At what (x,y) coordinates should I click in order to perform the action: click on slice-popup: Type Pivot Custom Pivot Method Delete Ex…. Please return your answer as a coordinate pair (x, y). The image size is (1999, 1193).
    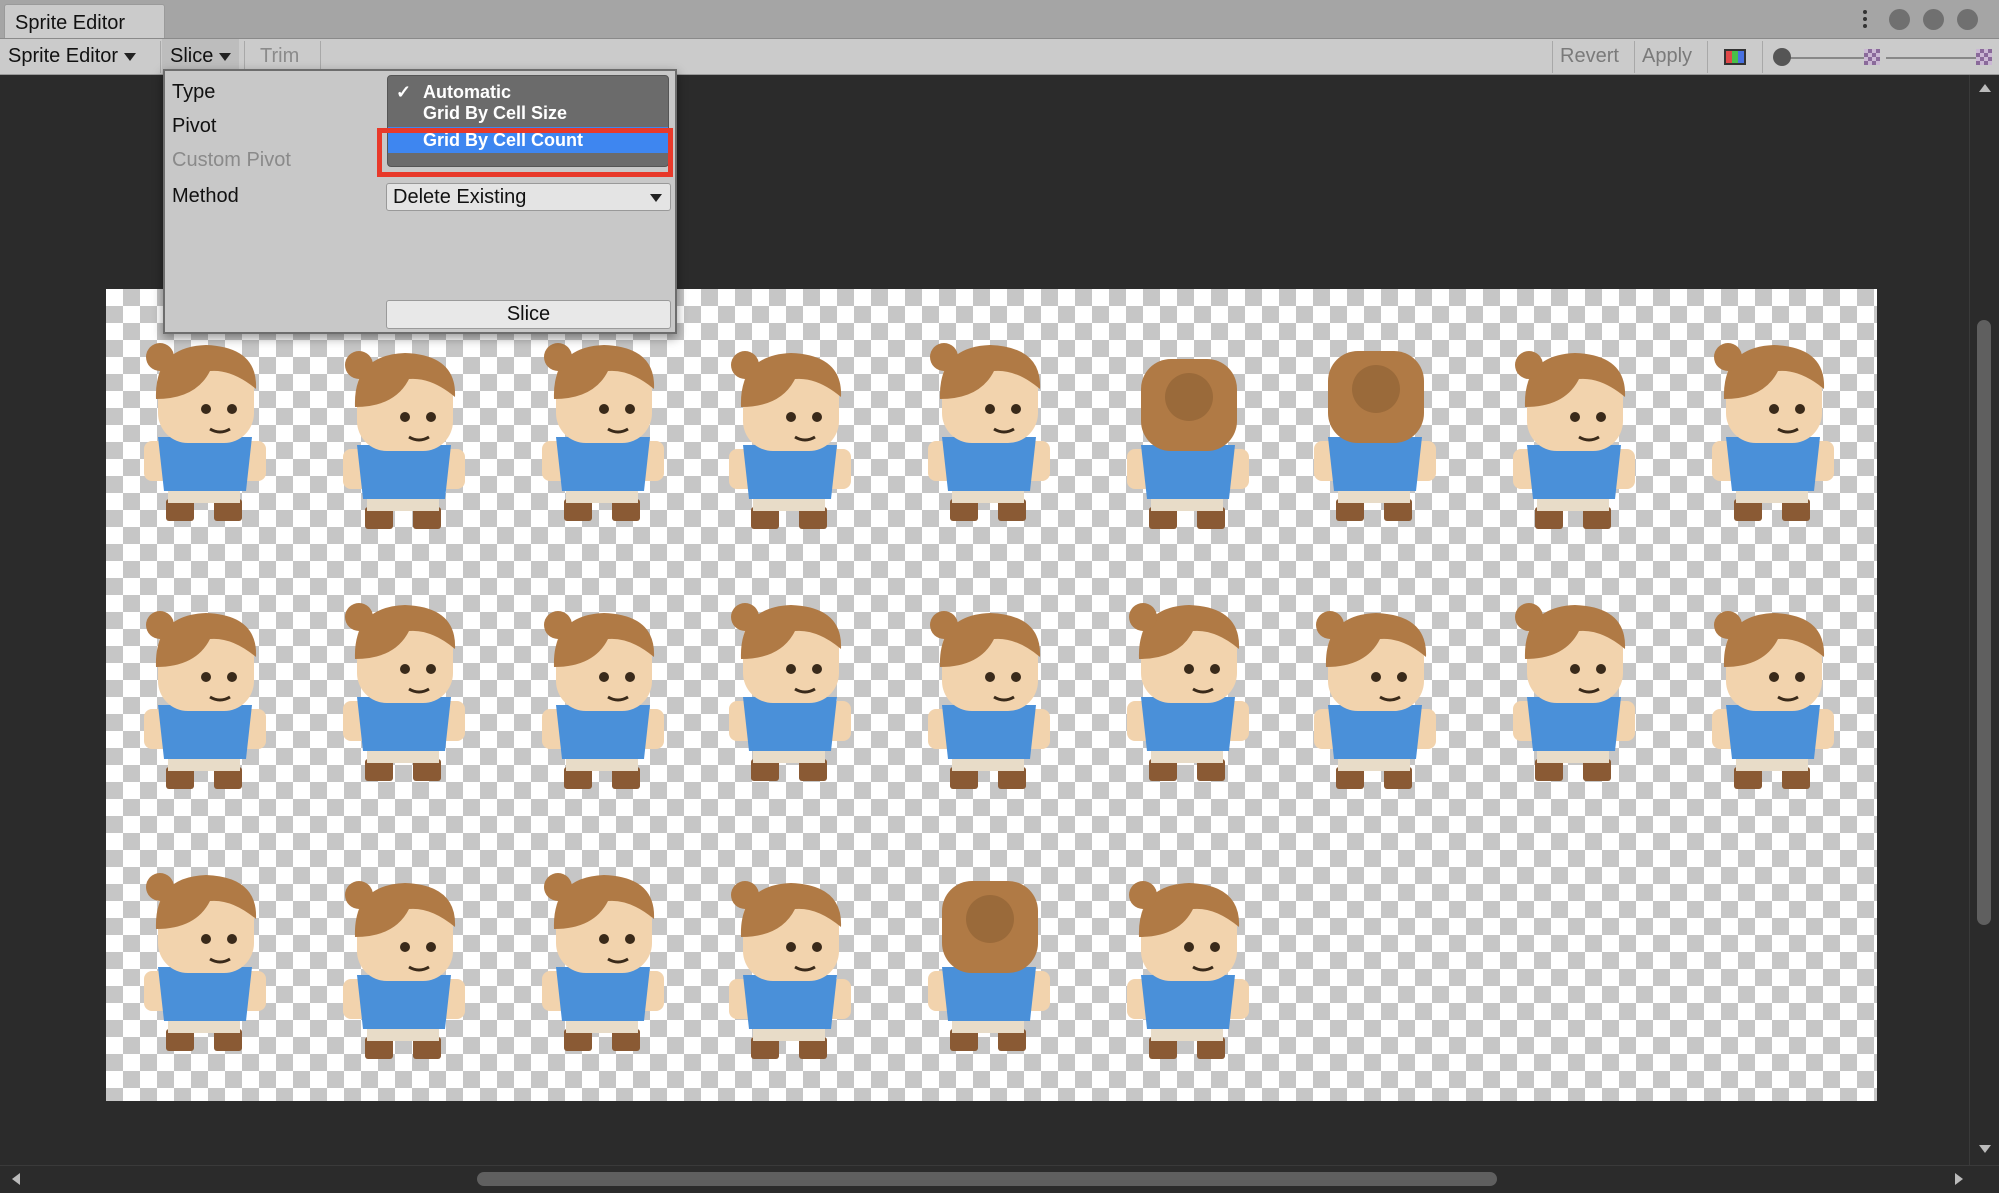
    Looking at the image, I should click on (420, 201).